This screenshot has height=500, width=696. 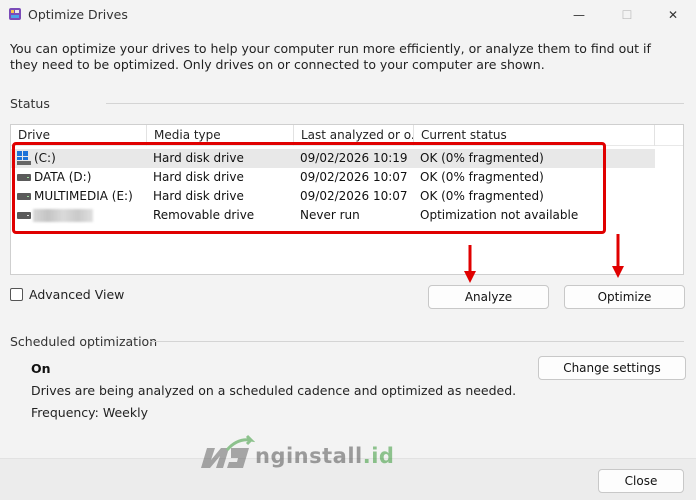 What do you see at coordinates (624, 297) in the screenshot?
I see `optimize-button: Optimize` at bounding box center [624, 297].